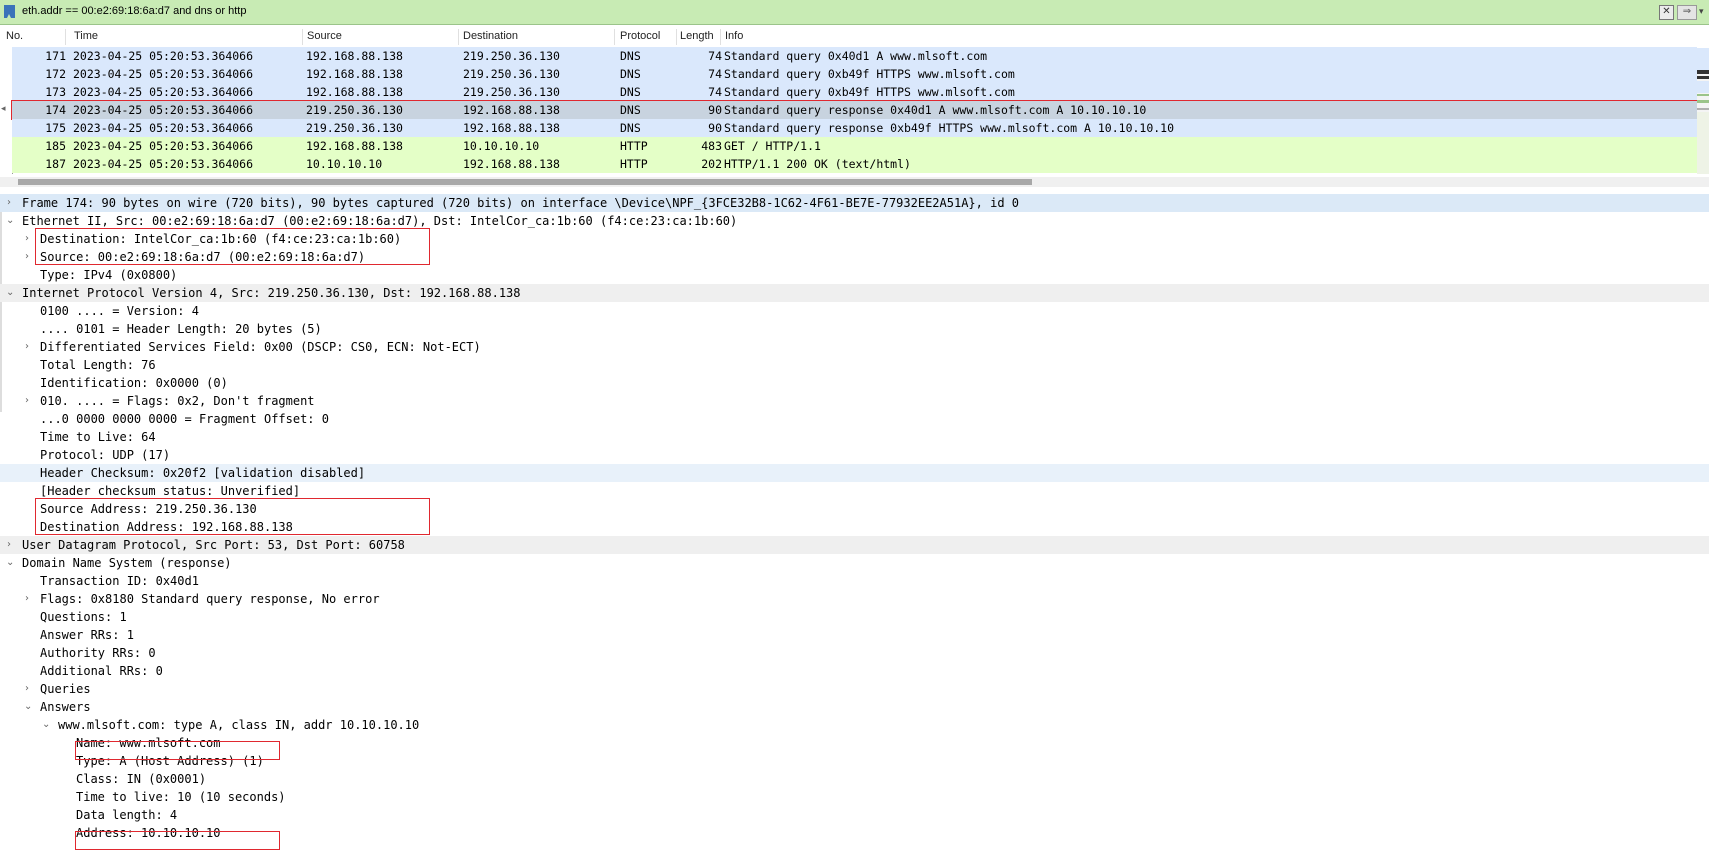 The width and height of the screenshot is (1709, 854). Describe the element at coordinates (490, 36) in the screenshot. I see `column-header-destination: Destination` at that location.